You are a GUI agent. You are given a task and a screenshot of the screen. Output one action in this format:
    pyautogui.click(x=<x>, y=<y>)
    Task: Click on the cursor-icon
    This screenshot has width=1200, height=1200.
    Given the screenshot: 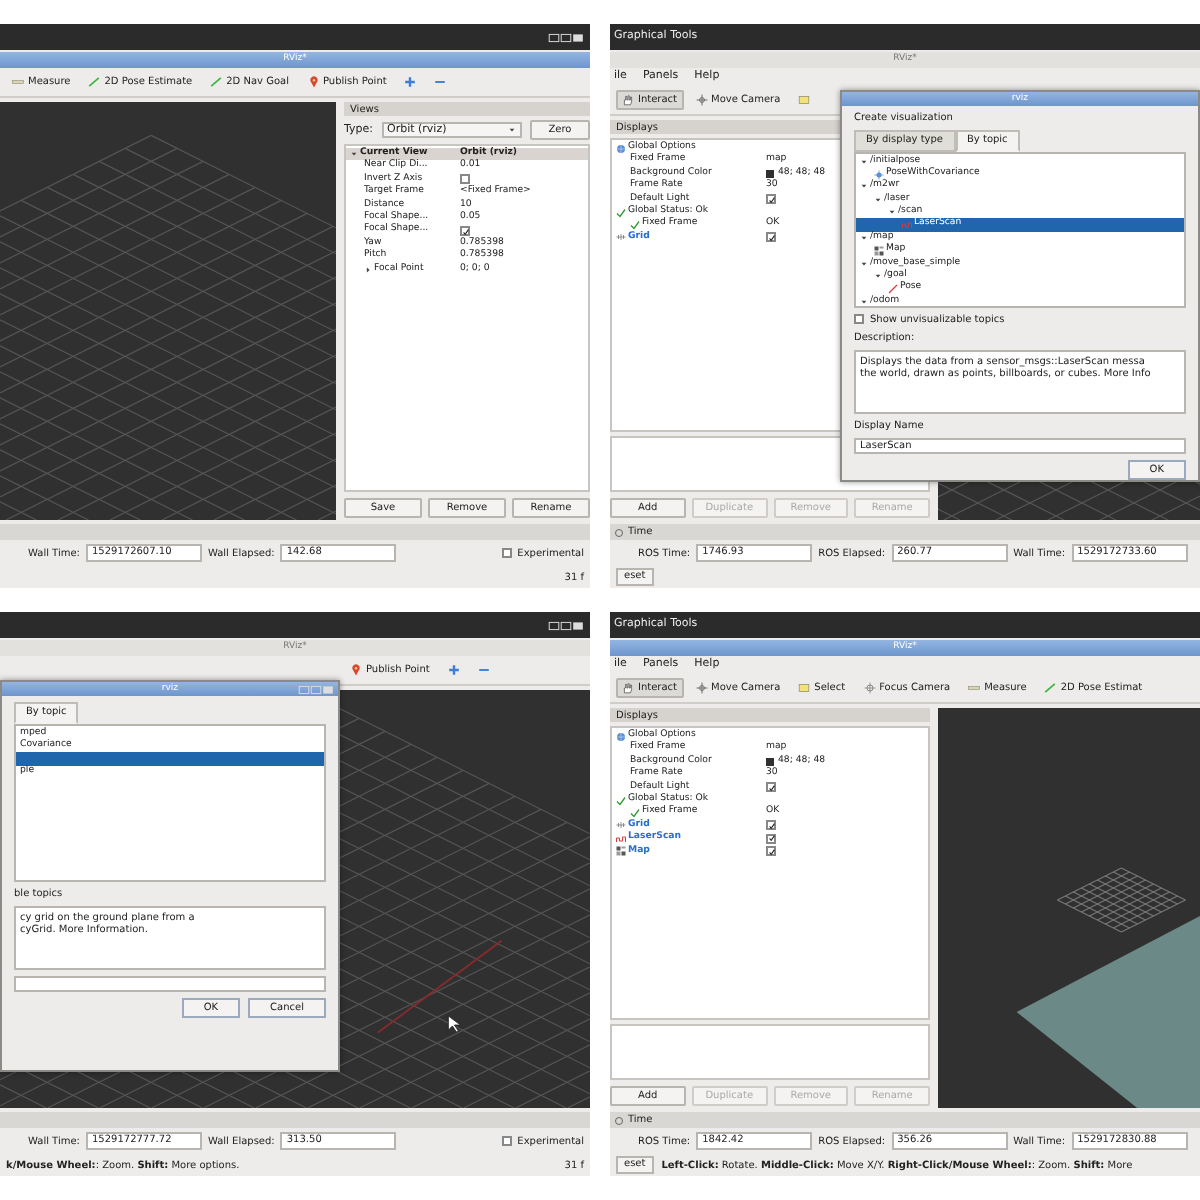 What is the action you would take?
    pyautogui.click(x=454, y=1024)
    